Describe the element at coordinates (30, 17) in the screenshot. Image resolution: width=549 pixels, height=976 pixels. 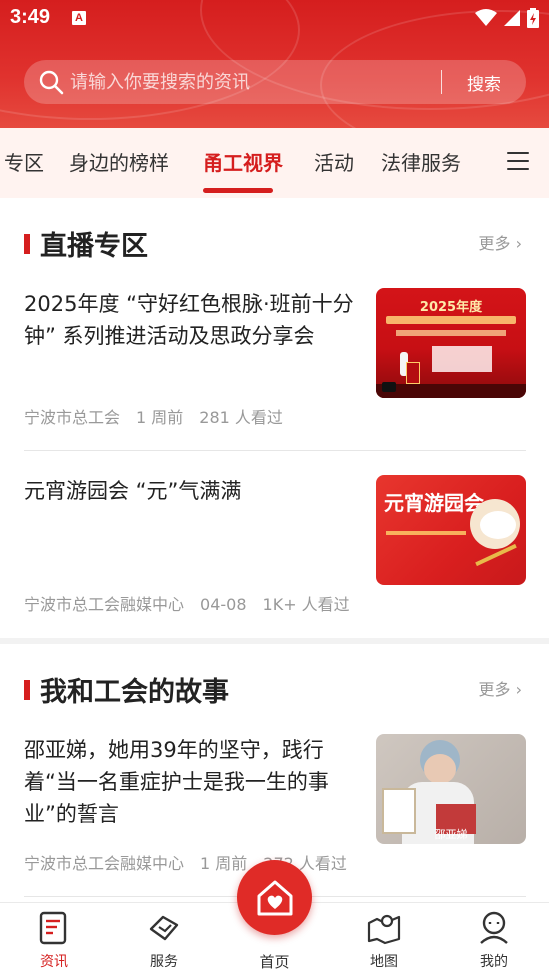
I see `status-time: 3:49` at that location.